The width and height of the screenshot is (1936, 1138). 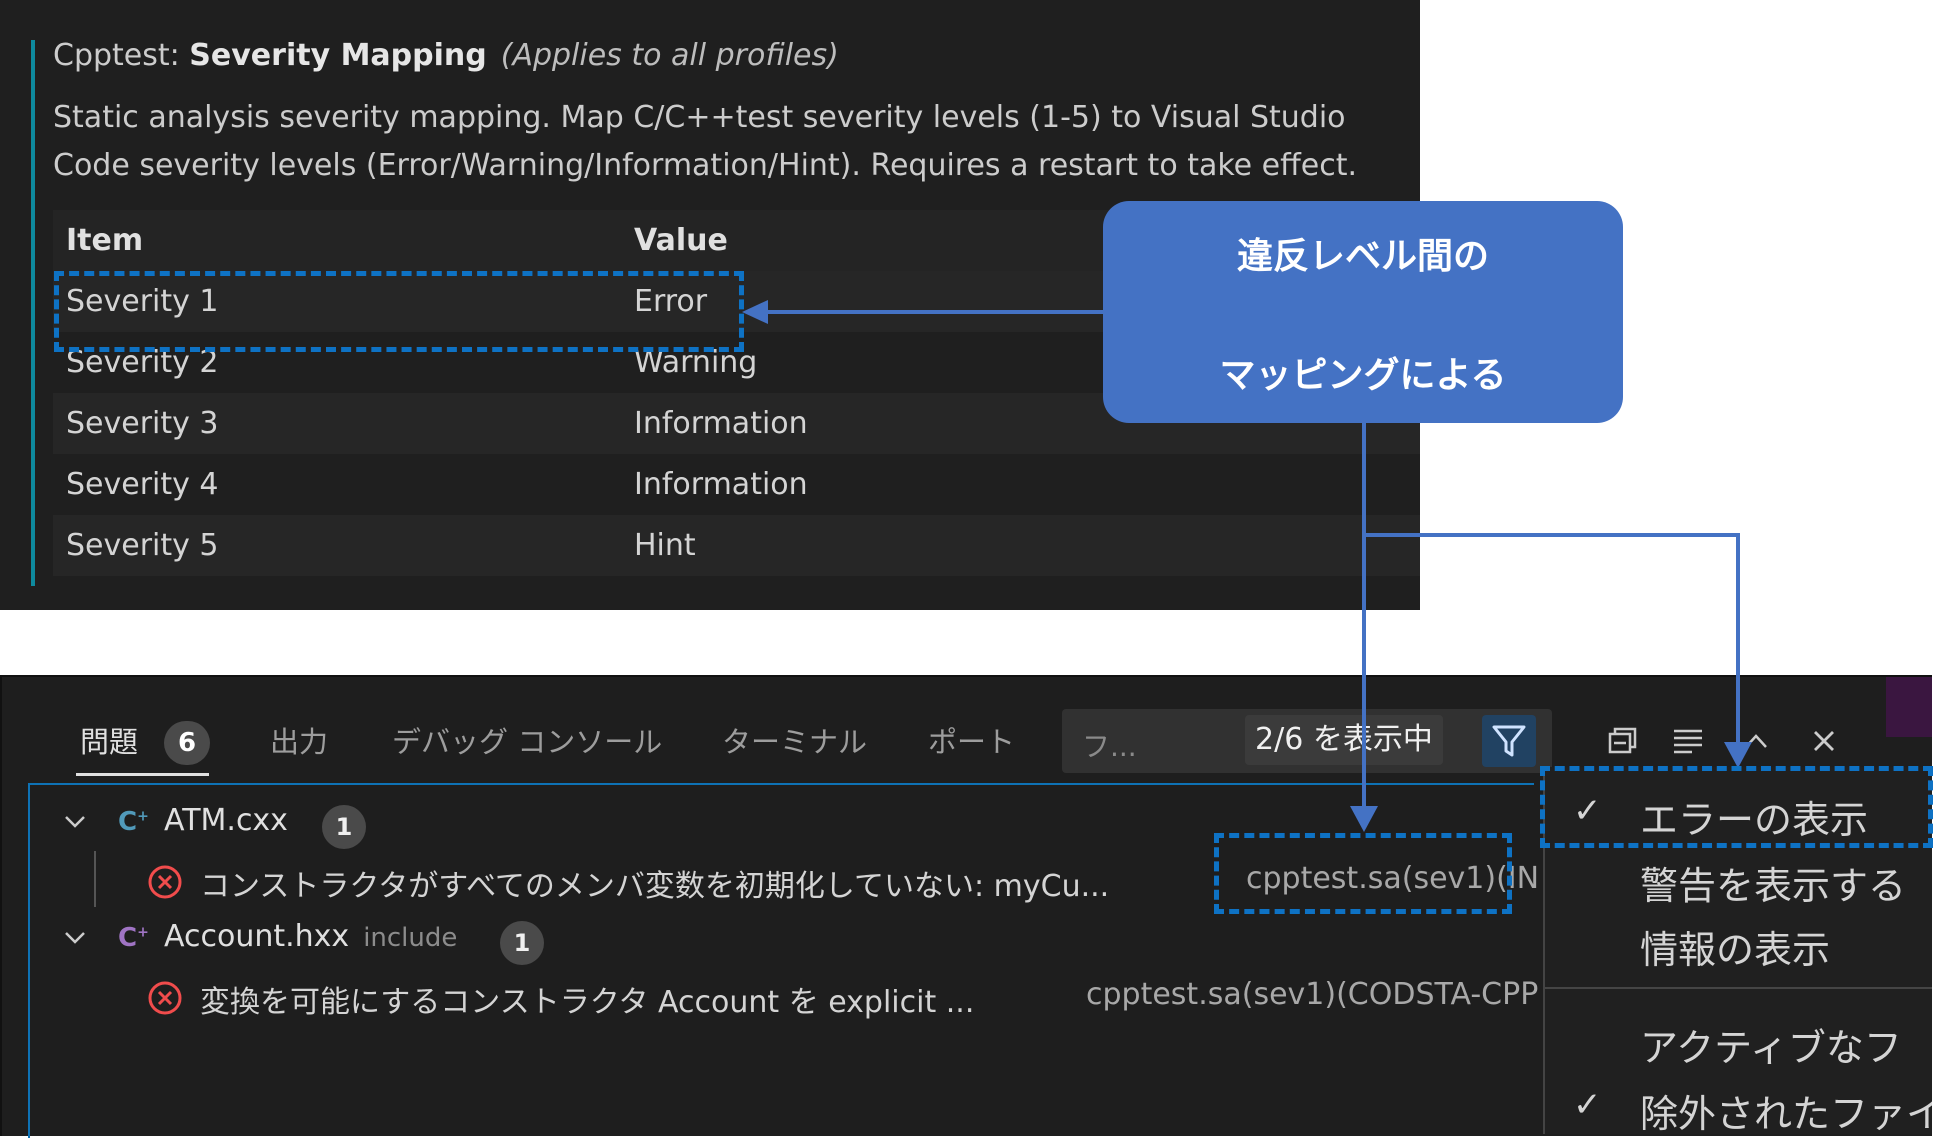 I want to click on row-item: Severity 5, so click(x=142, y=545).